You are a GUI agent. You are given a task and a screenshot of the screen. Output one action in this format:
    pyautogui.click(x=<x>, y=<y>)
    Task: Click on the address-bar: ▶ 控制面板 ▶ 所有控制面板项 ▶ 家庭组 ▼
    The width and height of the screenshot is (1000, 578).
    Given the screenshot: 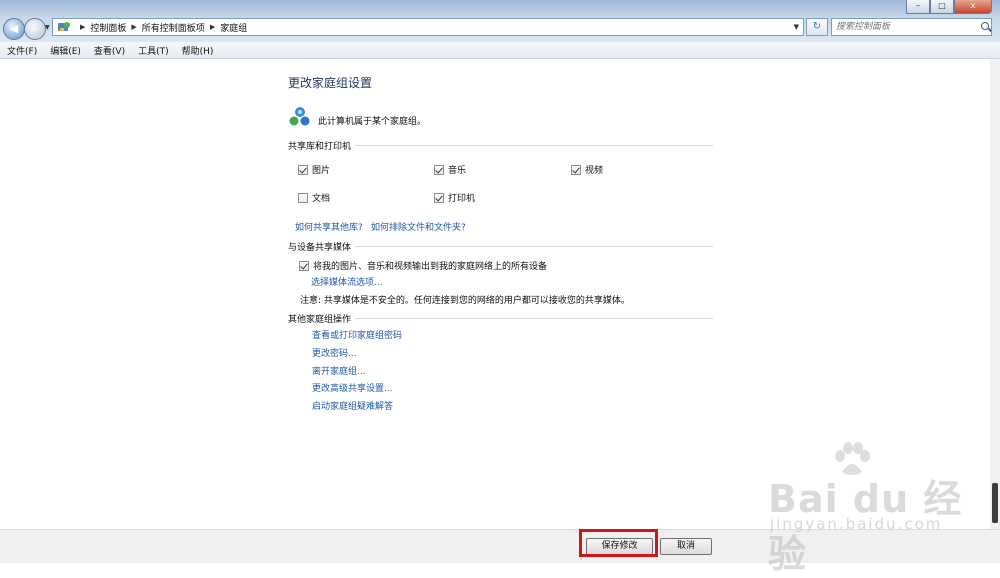 What is the action you would take?
    pyautogui.click(x=428, y=27)
    